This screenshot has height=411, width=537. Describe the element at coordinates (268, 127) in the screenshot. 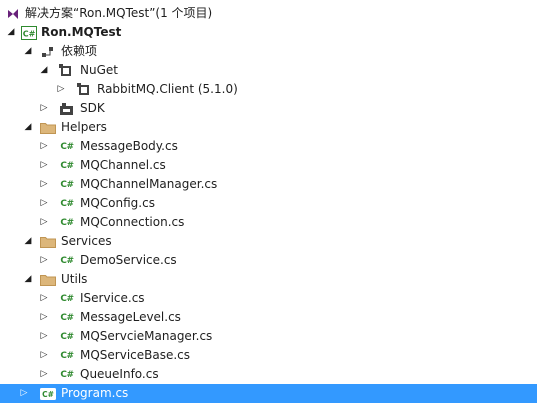

I see `tree-item-folder-helpers: ◢ Helpers` at that location.